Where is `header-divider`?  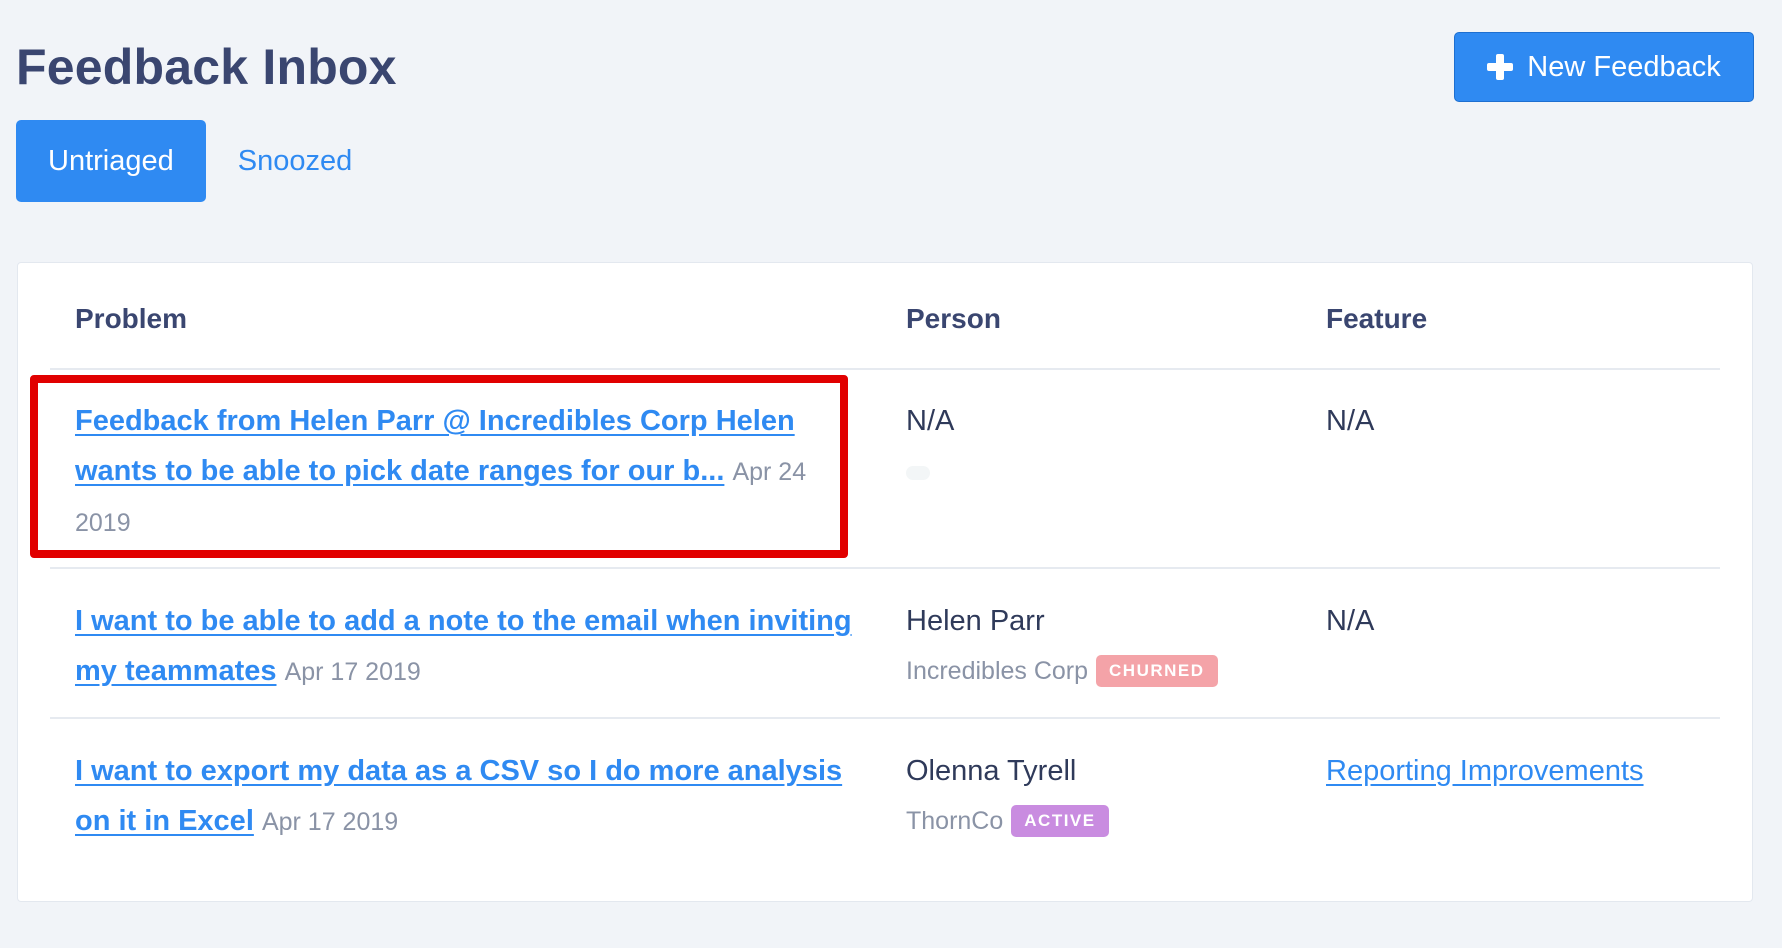 header-divider is located at coordinates (885, 369).